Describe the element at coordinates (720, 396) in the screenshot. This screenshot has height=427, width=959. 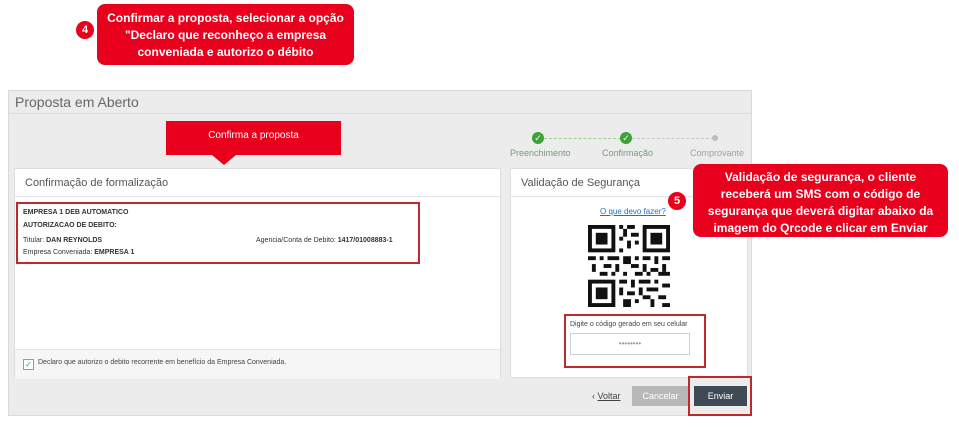
I see `send-button: Enviar` at that location.